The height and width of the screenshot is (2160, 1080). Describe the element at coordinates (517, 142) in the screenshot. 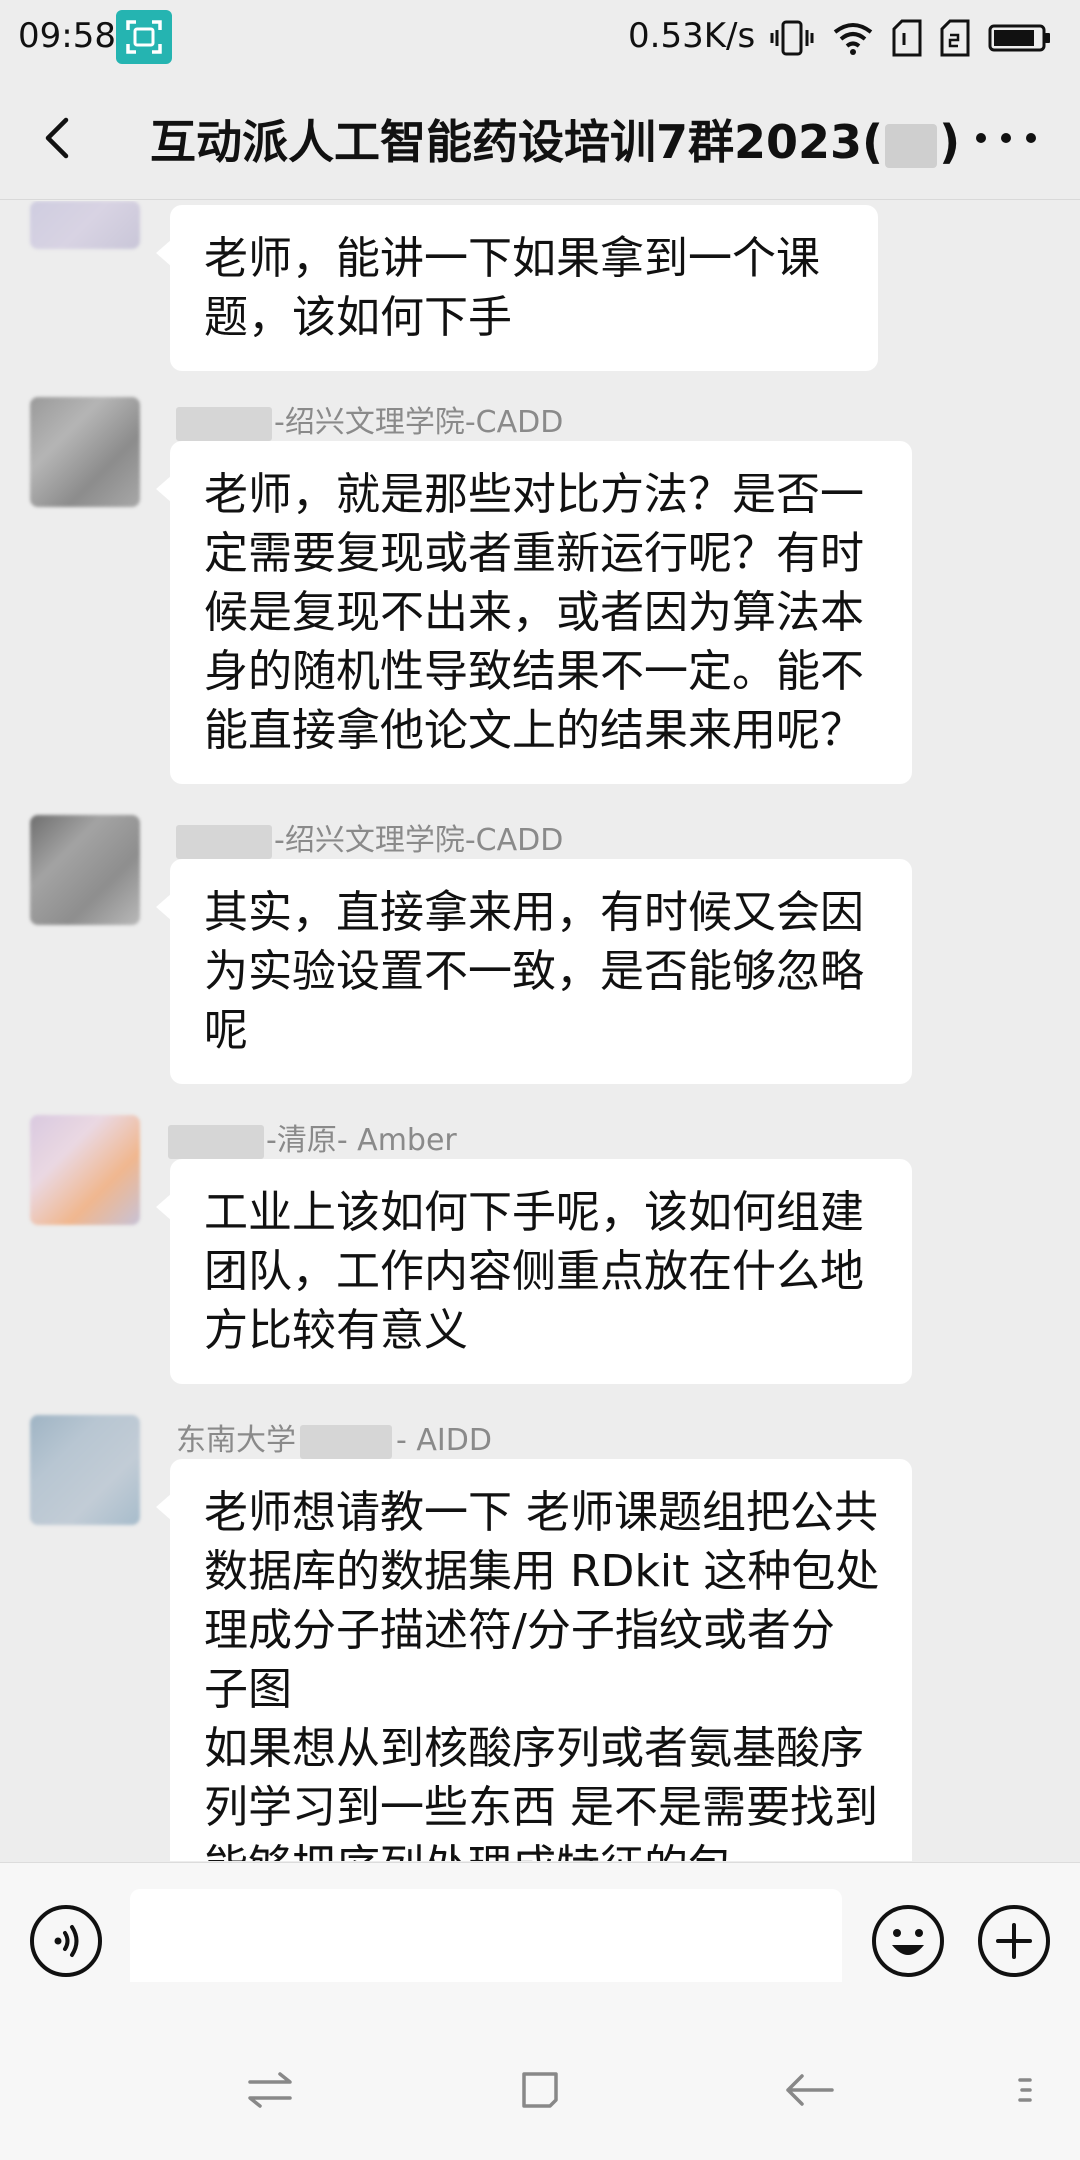

I see `chat-title-text: 互动派人工智能药设培训7群2023(` at that location.